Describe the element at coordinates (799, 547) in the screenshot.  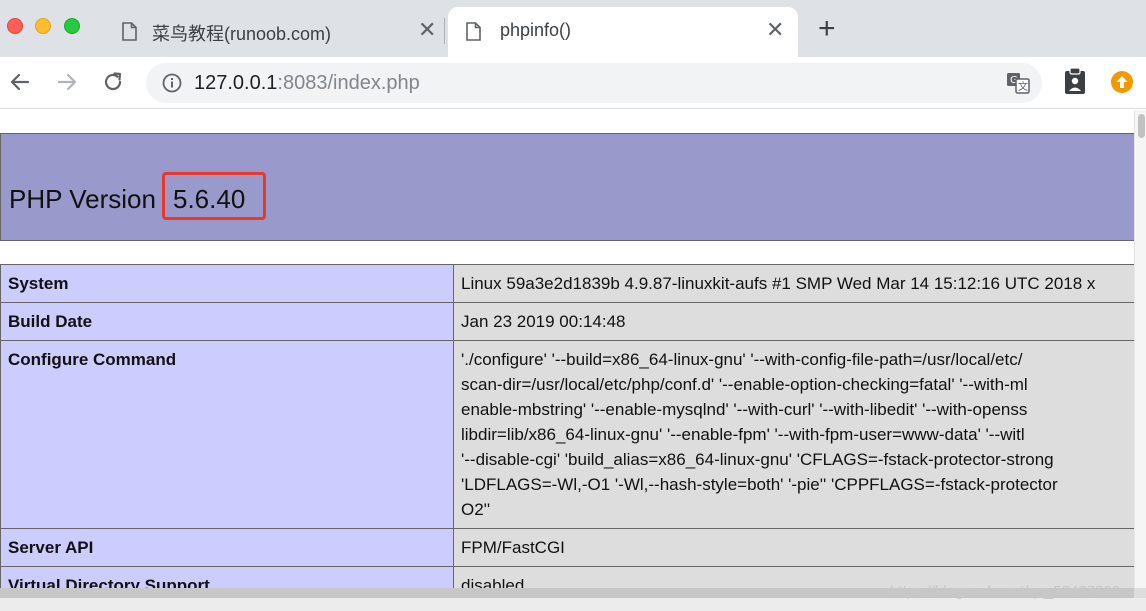
I see `row-value: FPM/FastCGI` at that location.